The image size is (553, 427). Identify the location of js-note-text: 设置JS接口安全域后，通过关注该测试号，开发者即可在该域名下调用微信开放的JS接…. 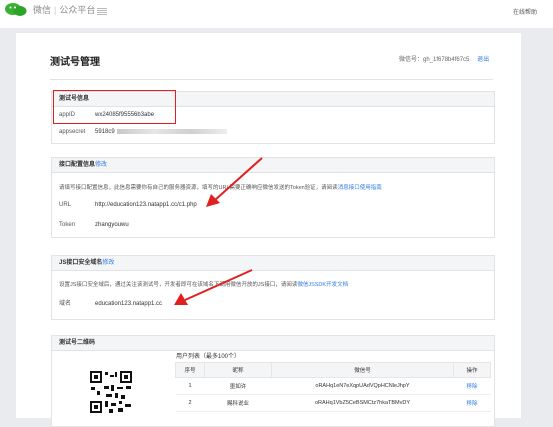
(178, 285).